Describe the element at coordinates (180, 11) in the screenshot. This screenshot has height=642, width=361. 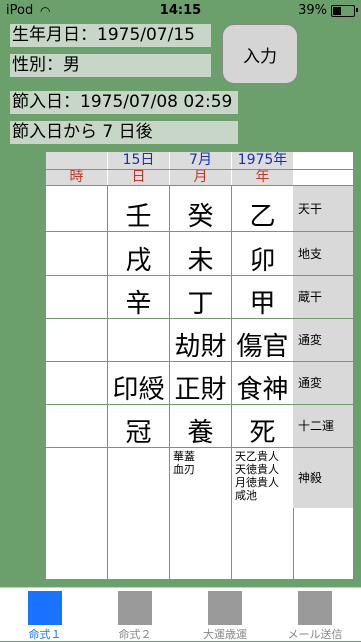
I see `status-bar: iPod ◠ 14:15 39%` at that location.